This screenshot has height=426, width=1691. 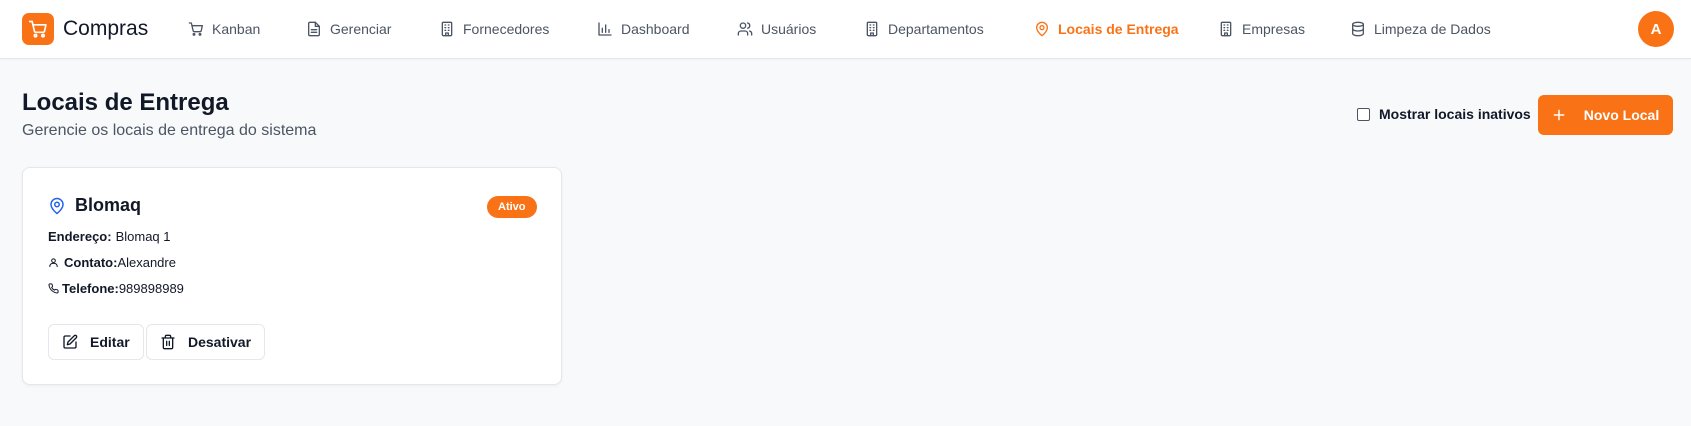 I want to click on plus-icon, so click(x=1559, y=115).